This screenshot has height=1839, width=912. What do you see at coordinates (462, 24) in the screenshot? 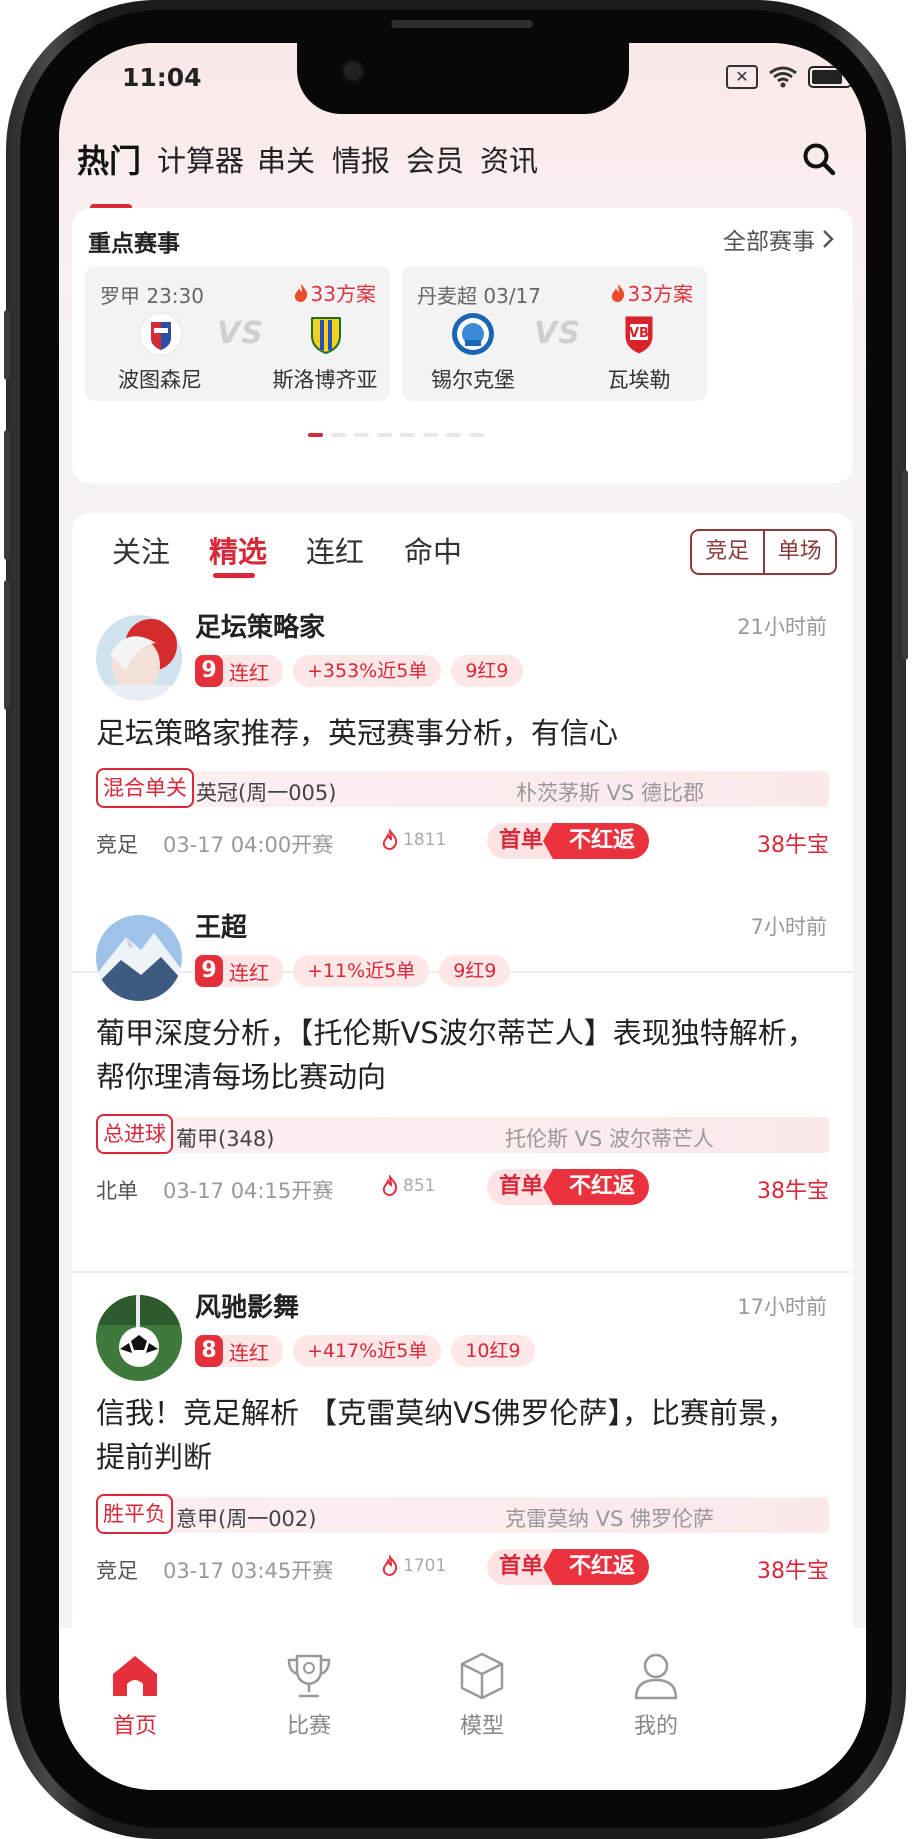
I see `speaker` at bounding box center [462, 24].